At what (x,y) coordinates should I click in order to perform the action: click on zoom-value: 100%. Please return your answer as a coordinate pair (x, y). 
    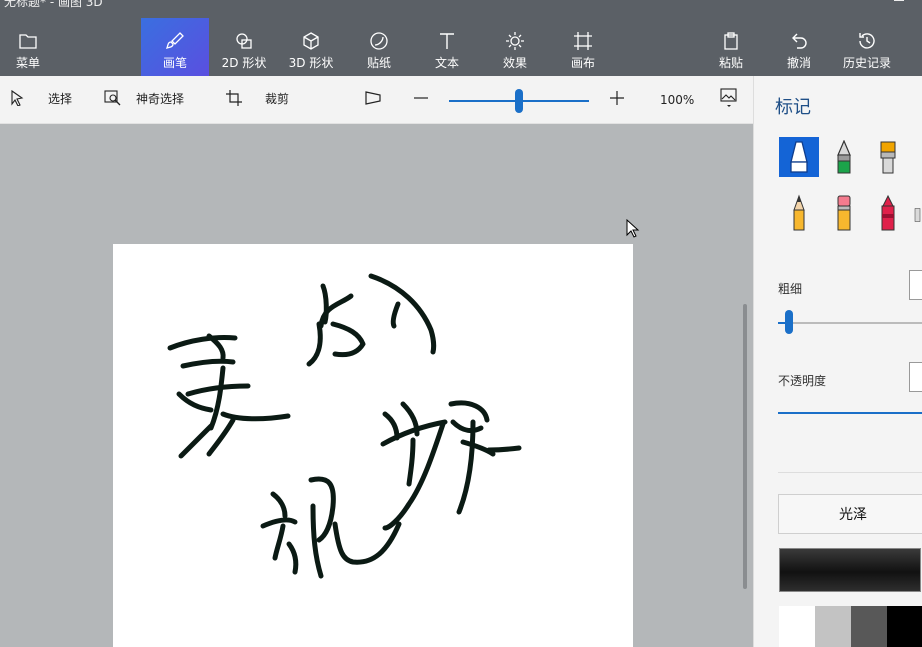
    Looking at the image, I should click on (677, 100).